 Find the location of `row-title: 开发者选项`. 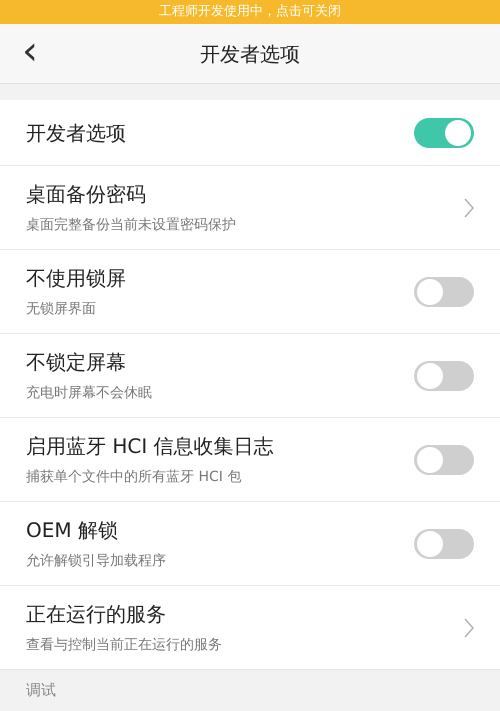

row-title: 开发者选项 is located at coordinates (76, 133).